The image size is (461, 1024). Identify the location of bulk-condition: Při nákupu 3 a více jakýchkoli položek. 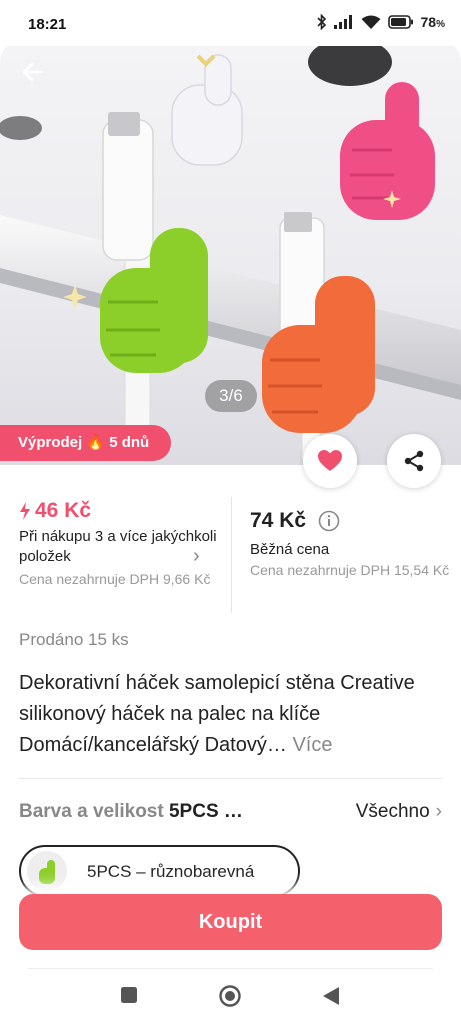
(118, 546).